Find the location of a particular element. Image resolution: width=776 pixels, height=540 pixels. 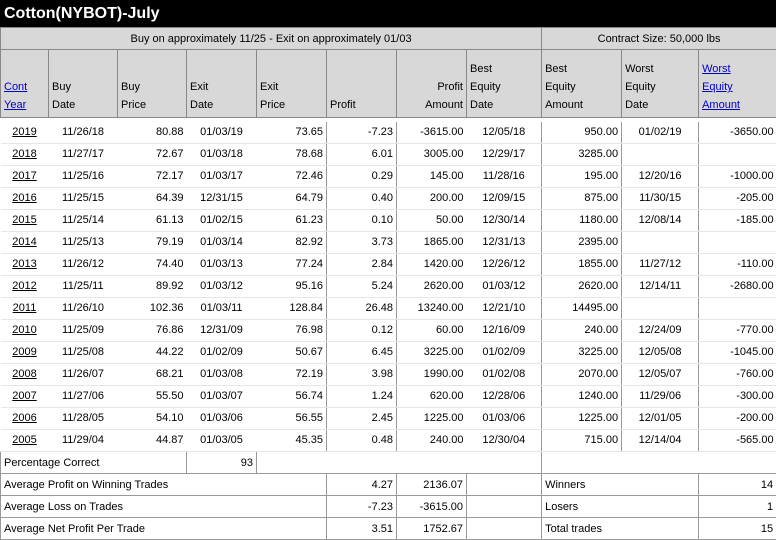

cont-year-link: 2019 is located at coordinates (25, 133).